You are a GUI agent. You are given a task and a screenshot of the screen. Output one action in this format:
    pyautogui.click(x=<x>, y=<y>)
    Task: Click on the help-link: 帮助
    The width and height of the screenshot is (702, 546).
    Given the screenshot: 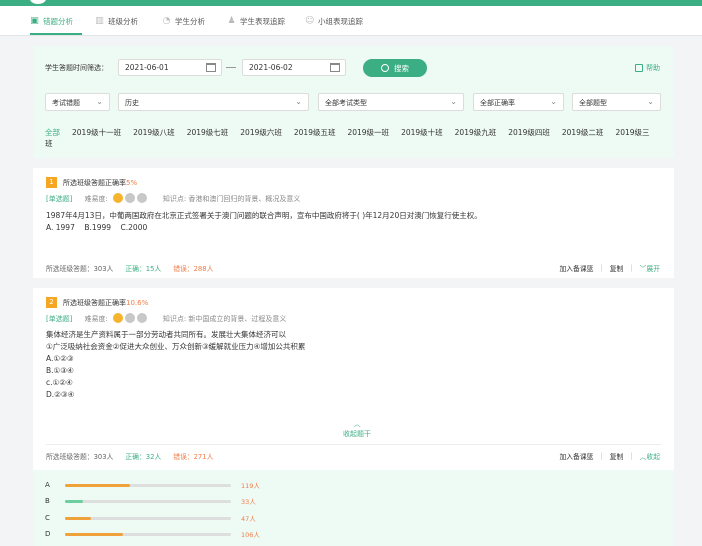 What is the action you would take?
    pyautogui.click(x=647, y=68)
    